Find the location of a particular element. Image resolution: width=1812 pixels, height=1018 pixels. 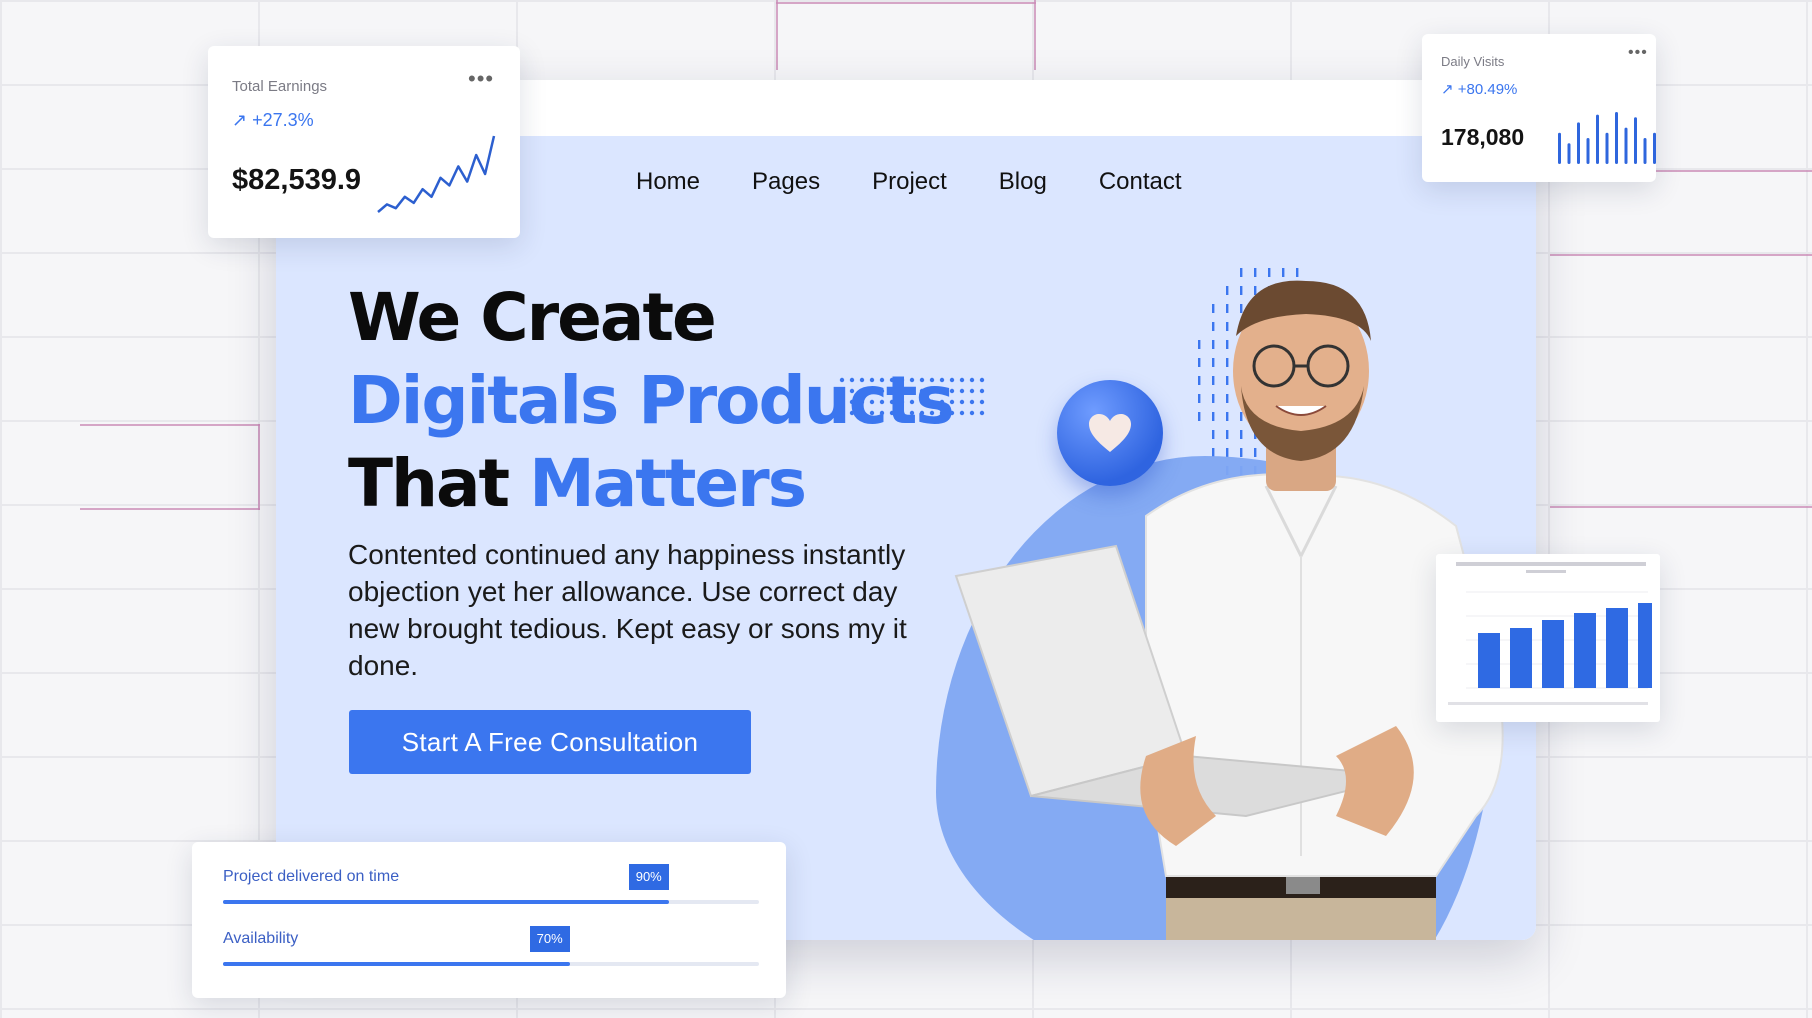

headline-matters: Matters is located at coordinates (668, 483).